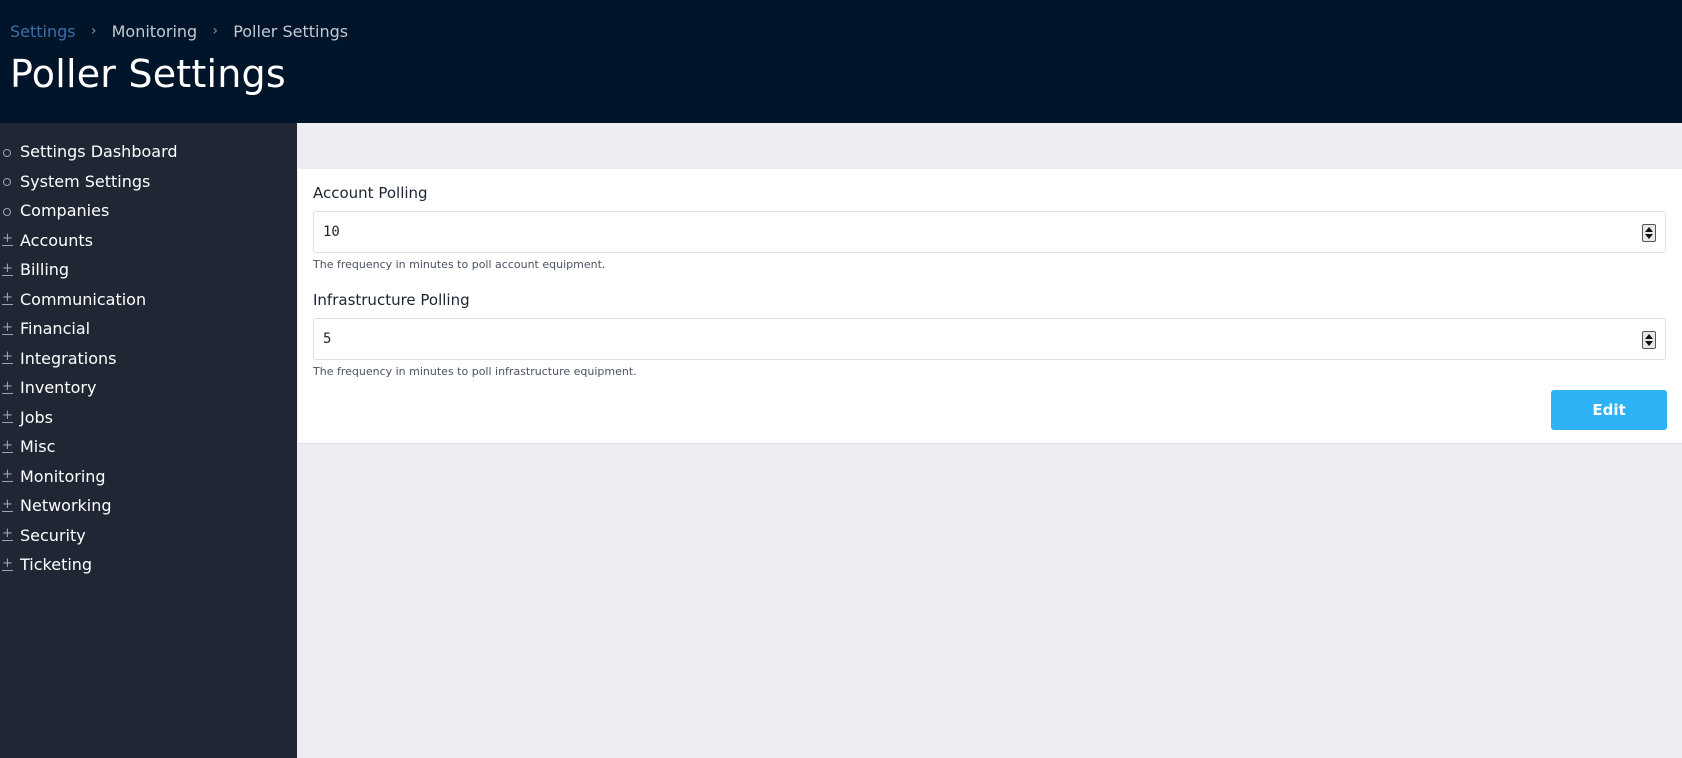  I want to click on account-polling-input-wrapper, so click(989, 232).